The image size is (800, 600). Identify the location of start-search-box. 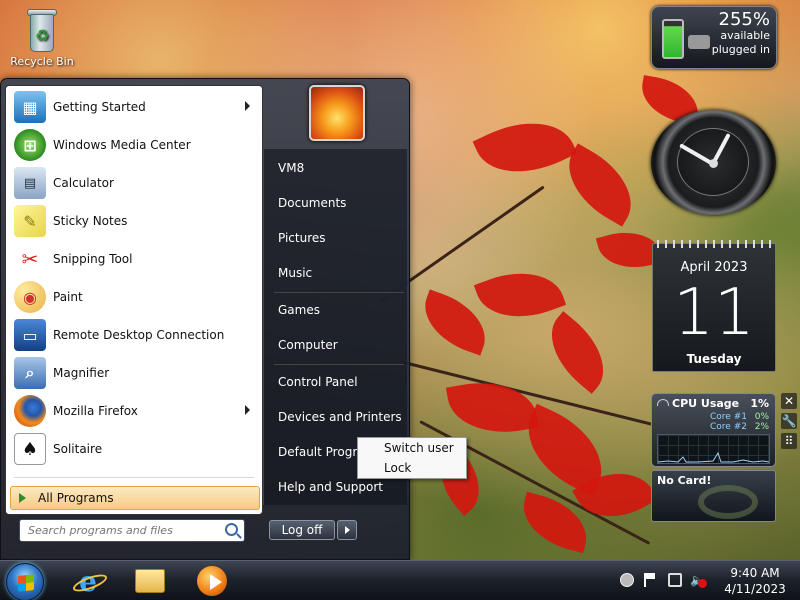
(132, 530).